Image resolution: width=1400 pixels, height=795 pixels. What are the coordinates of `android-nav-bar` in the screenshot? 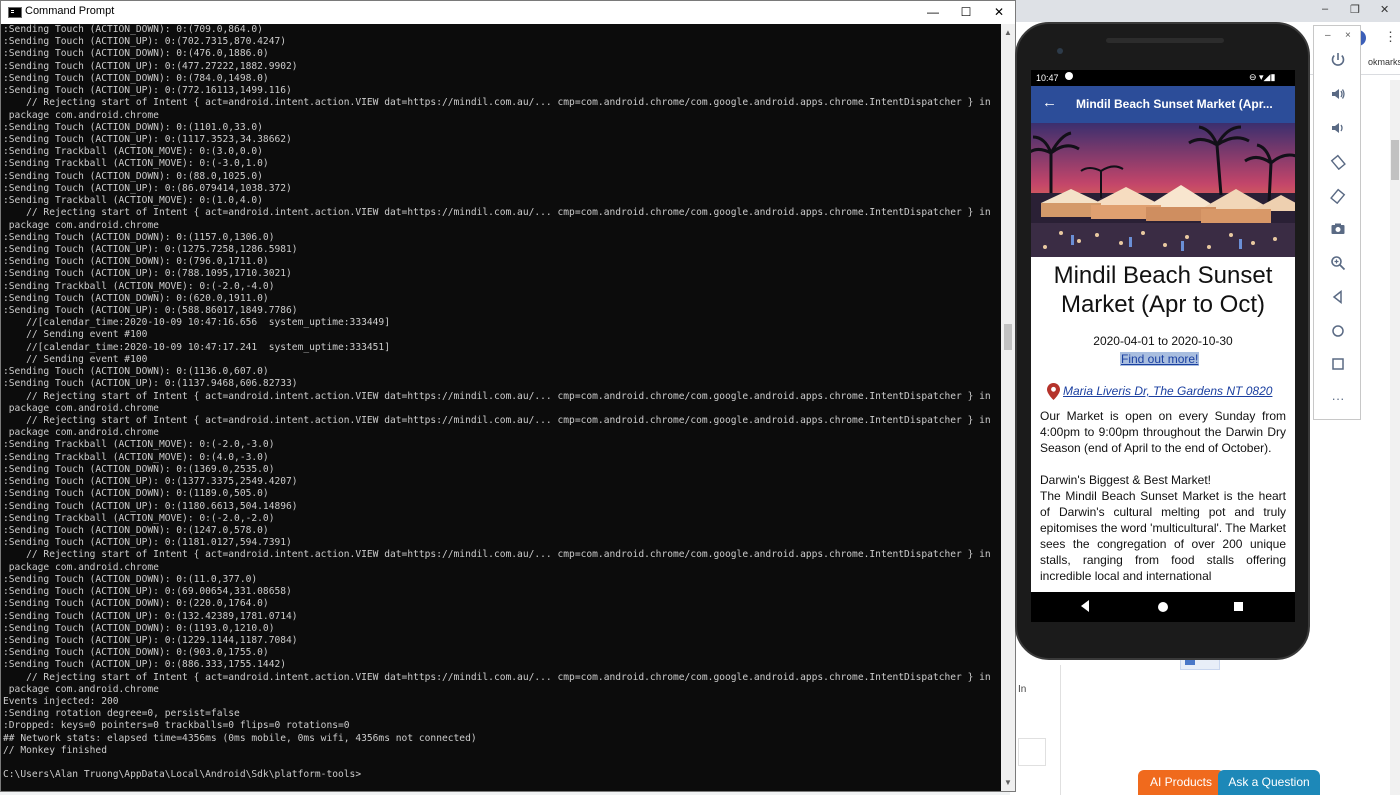 It's located at (1163, 607).